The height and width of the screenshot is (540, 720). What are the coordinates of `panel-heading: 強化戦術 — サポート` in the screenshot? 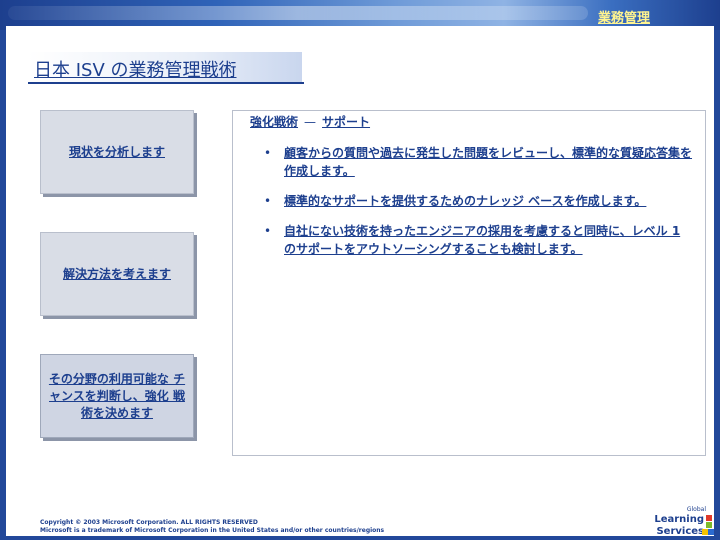 It's located at (310, 121).